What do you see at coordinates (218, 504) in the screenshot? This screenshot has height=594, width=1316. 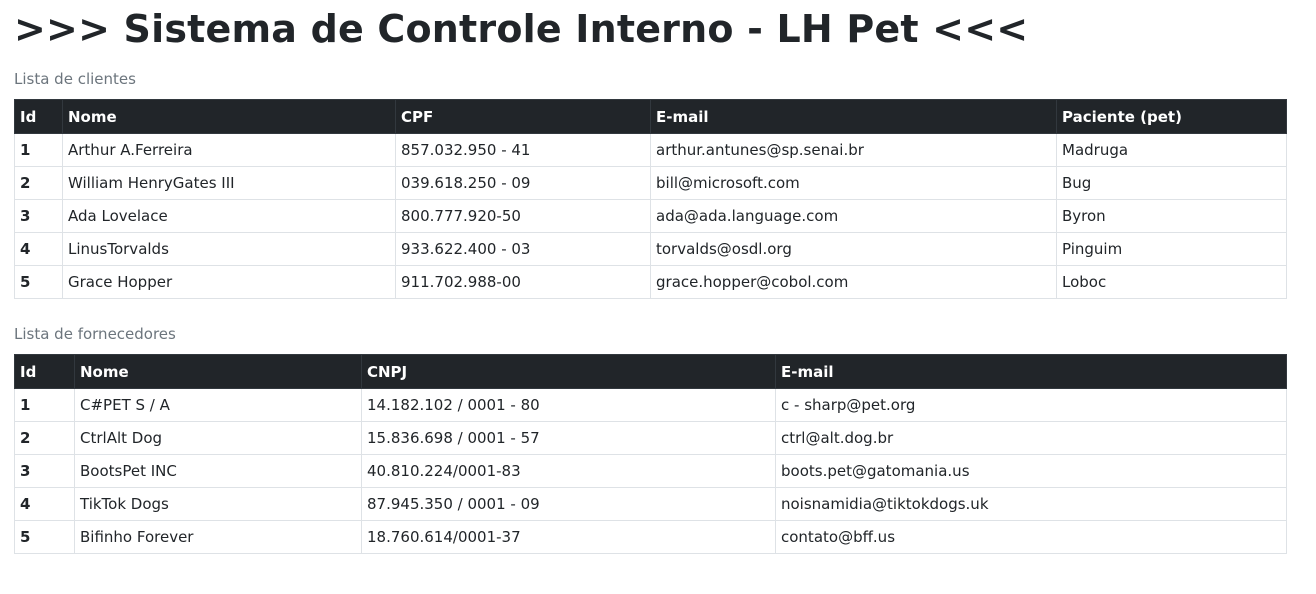 I see `fornecedor-nome: TikTok Dogs` at bounding box center [218, 504].